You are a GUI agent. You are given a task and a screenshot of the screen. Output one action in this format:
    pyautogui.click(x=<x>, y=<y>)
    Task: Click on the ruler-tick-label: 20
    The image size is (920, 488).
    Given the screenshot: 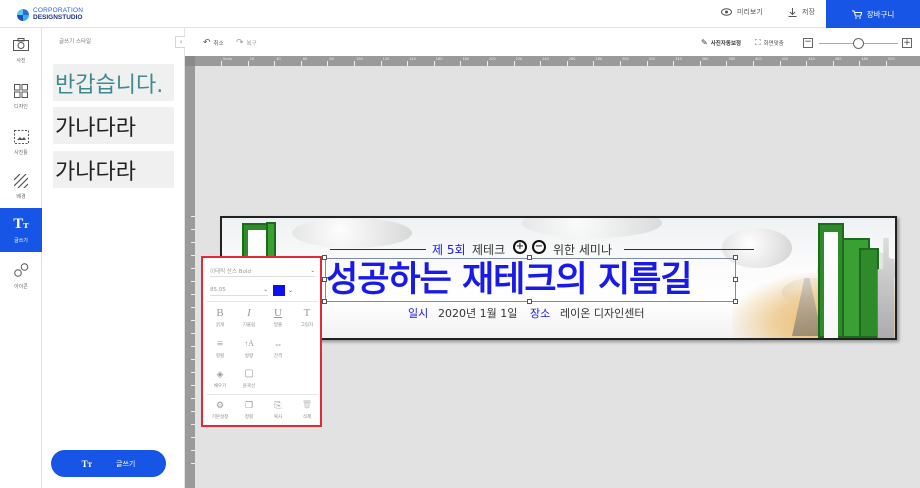 What is the action you would take?
    pyautogui.click(x=252, y=59)
    